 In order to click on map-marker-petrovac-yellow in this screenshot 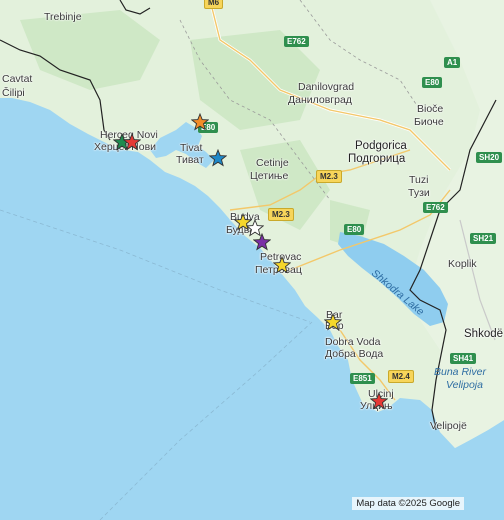, I will do `click(282, 264)`.